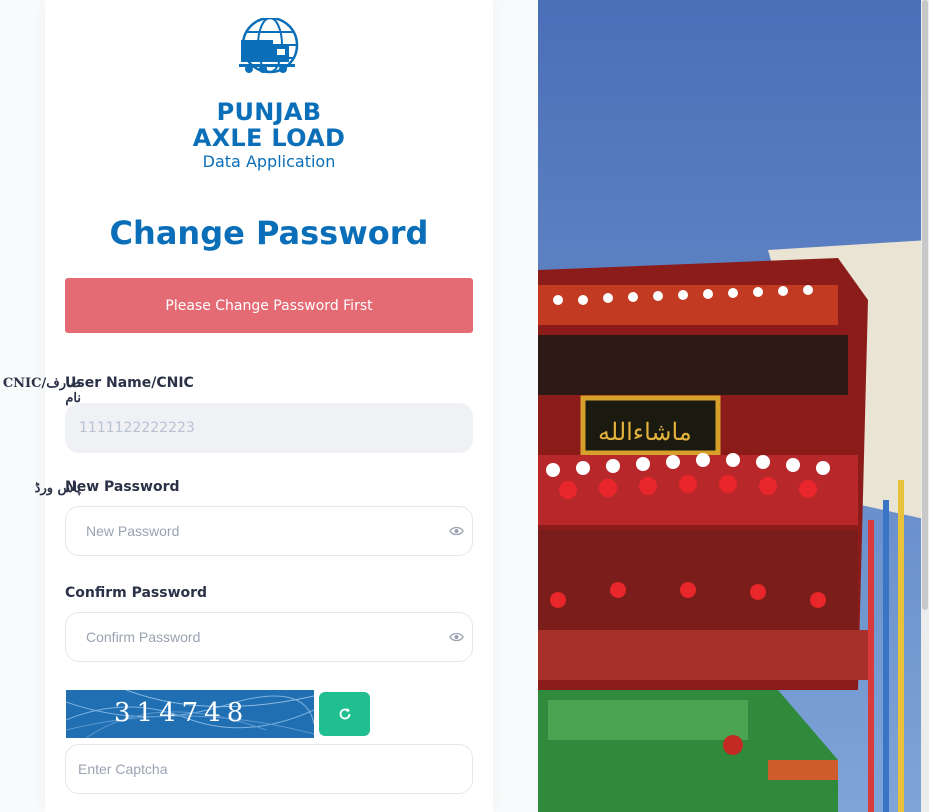 The width and height of the screenshot is (929, 812). I want to click on page-title: Change Password, so click(269, 233).